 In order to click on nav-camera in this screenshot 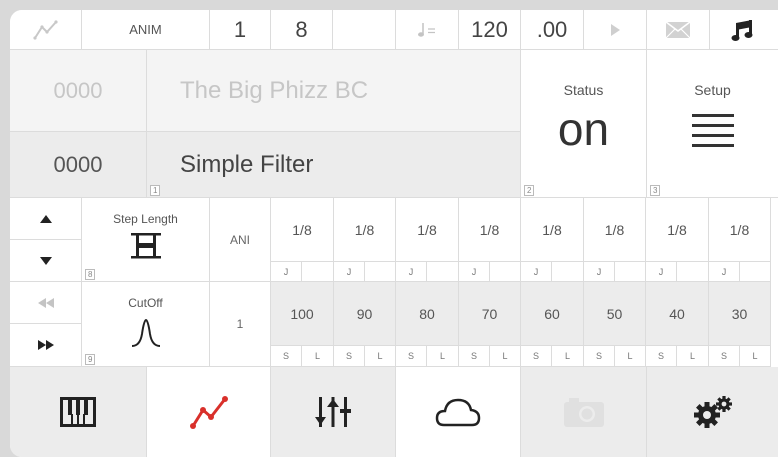, I will do `click(584, 412)`.